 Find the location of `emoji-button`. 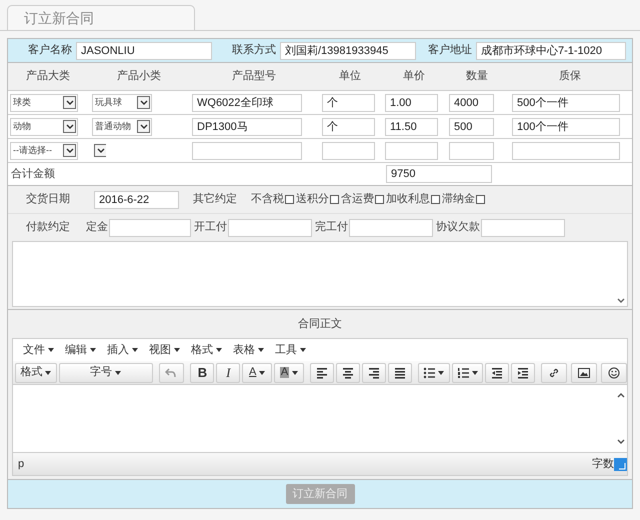

emoji-button is located at coordinates (614, 372).